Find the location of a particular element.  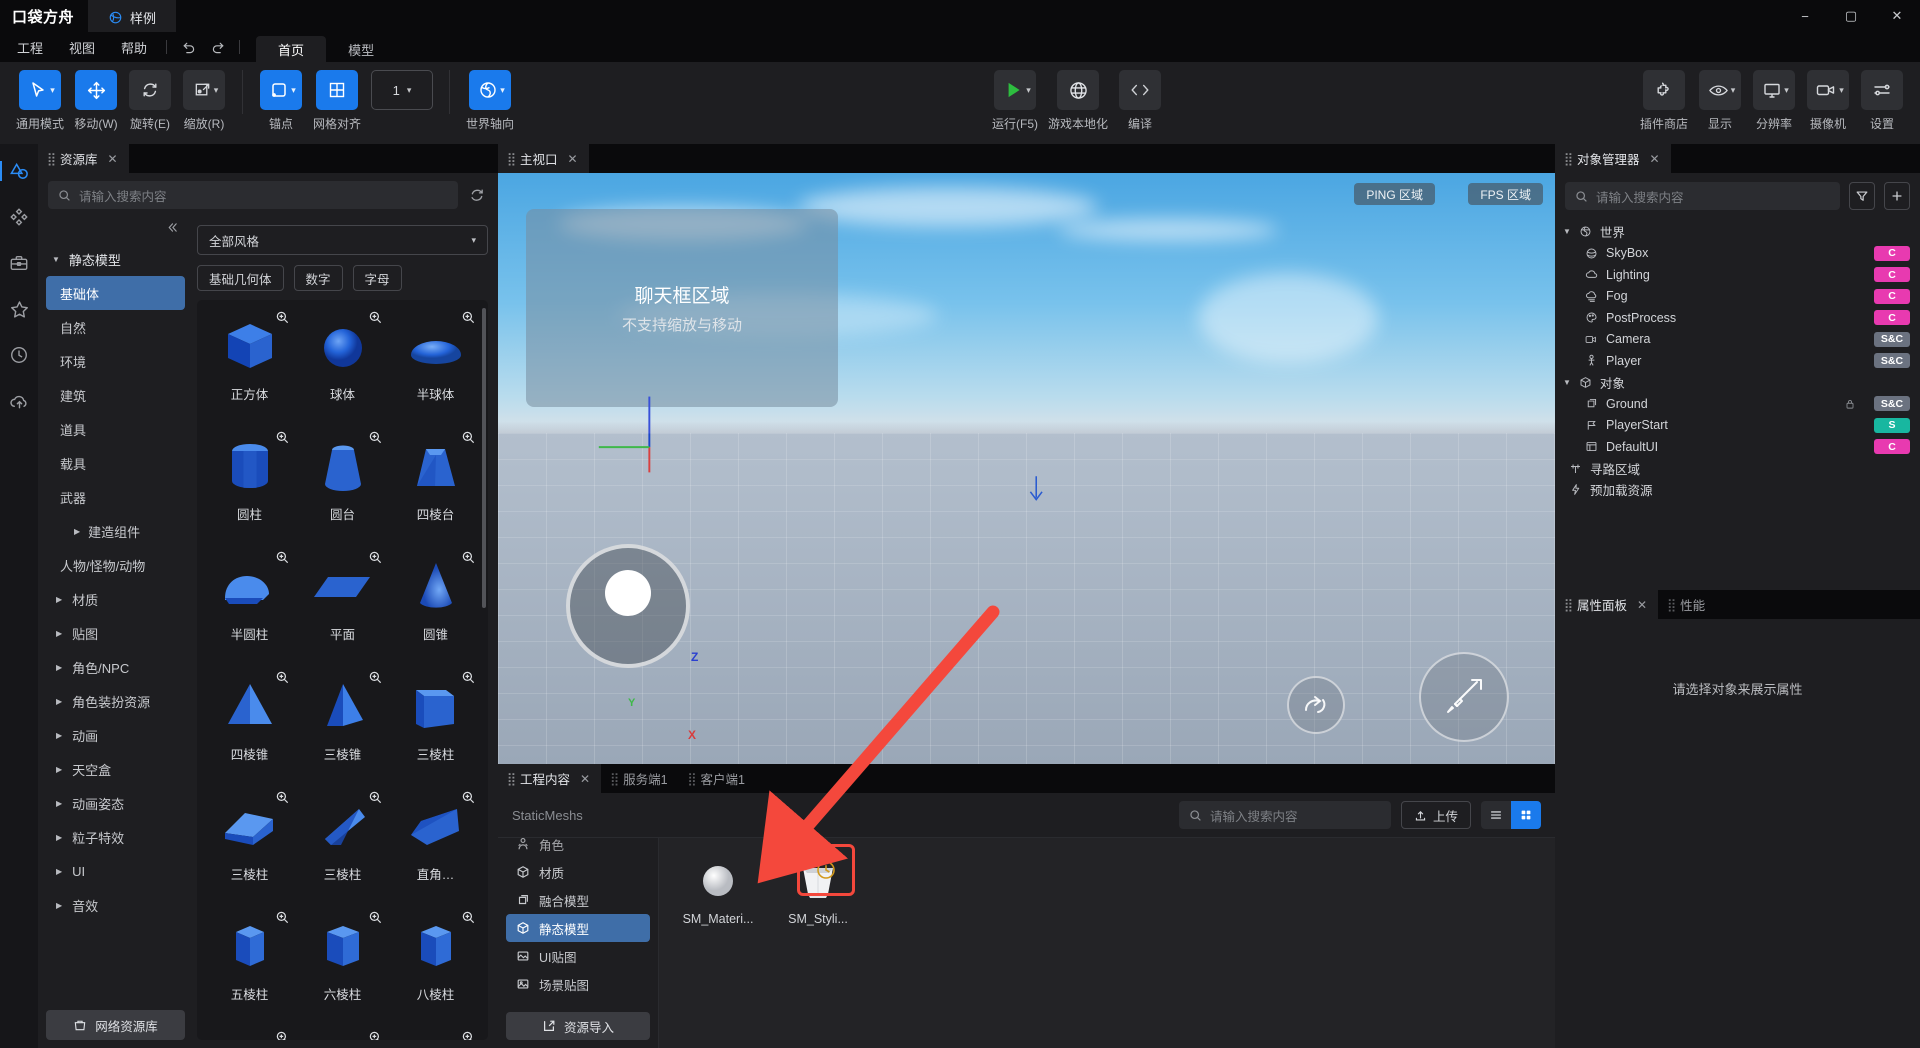

tree-node-player: Player S&C is located at coordinates (1737, 361).